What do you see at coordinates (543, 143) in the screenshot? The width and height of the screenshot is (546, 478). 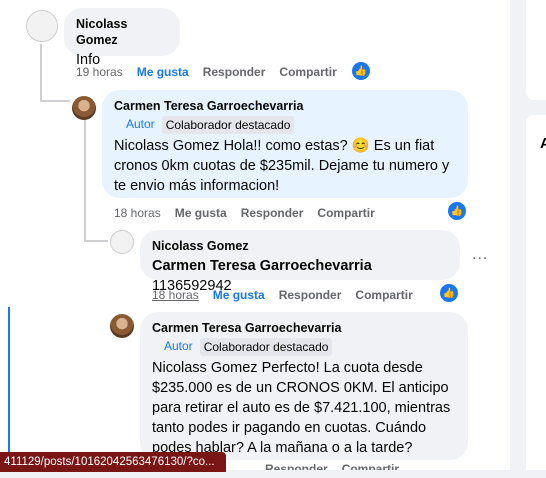 I see `sidebar-heading-fragment: A` at bounding box center [543, 143].